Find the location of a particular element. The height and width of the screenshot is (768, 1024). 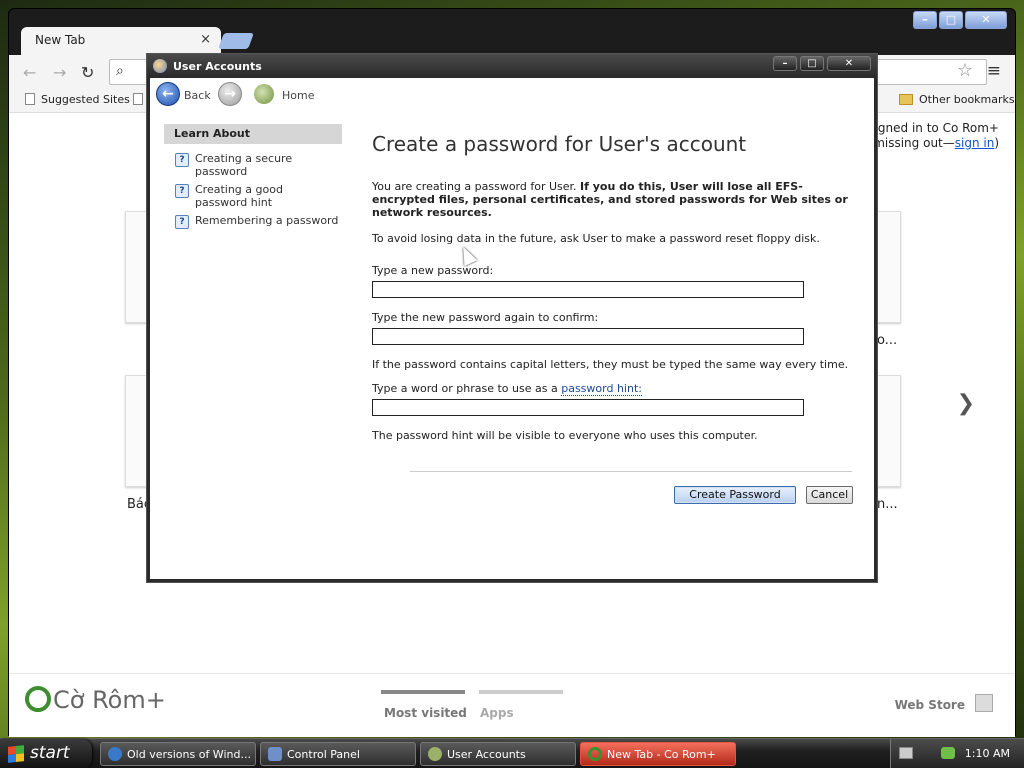

tab-title: New Tab is located at coordinates (60, 40).